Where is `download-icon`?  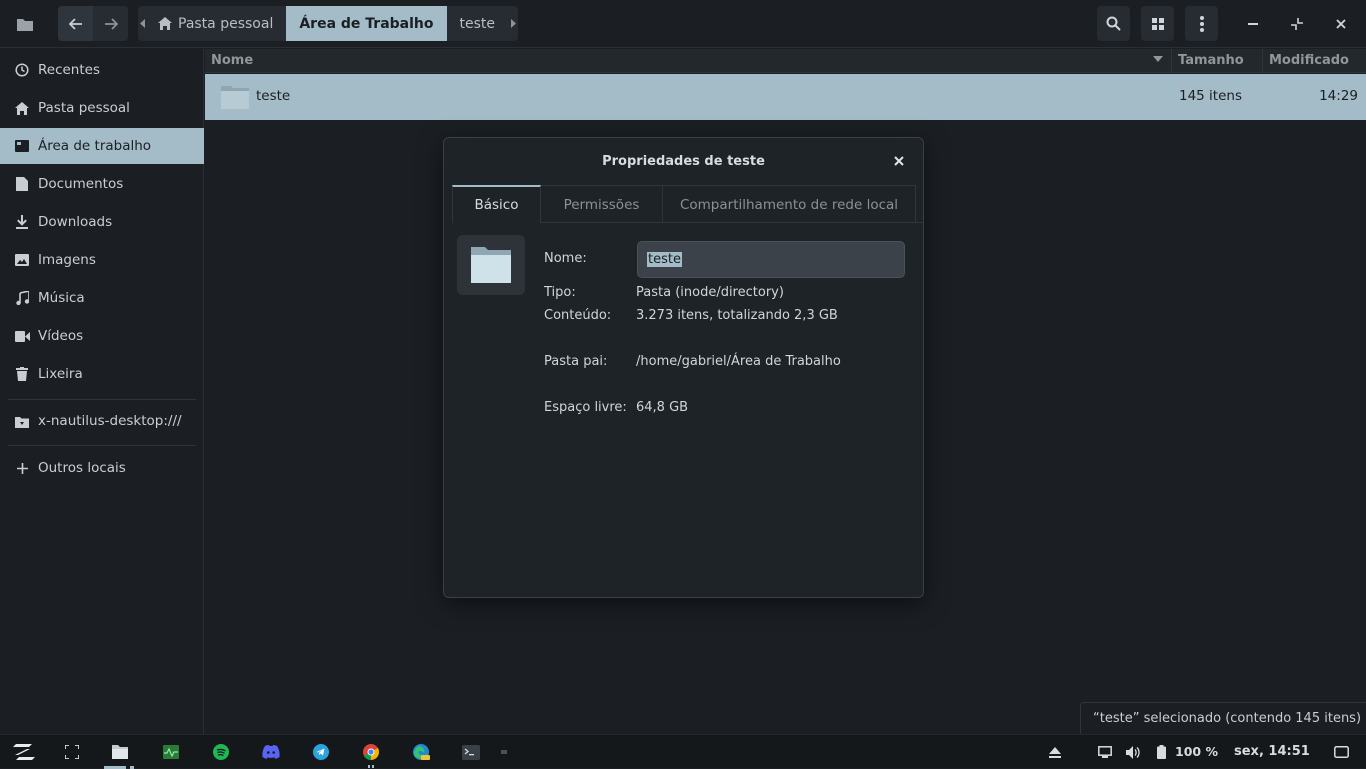 download-icon is located at coordinates (22, 222).